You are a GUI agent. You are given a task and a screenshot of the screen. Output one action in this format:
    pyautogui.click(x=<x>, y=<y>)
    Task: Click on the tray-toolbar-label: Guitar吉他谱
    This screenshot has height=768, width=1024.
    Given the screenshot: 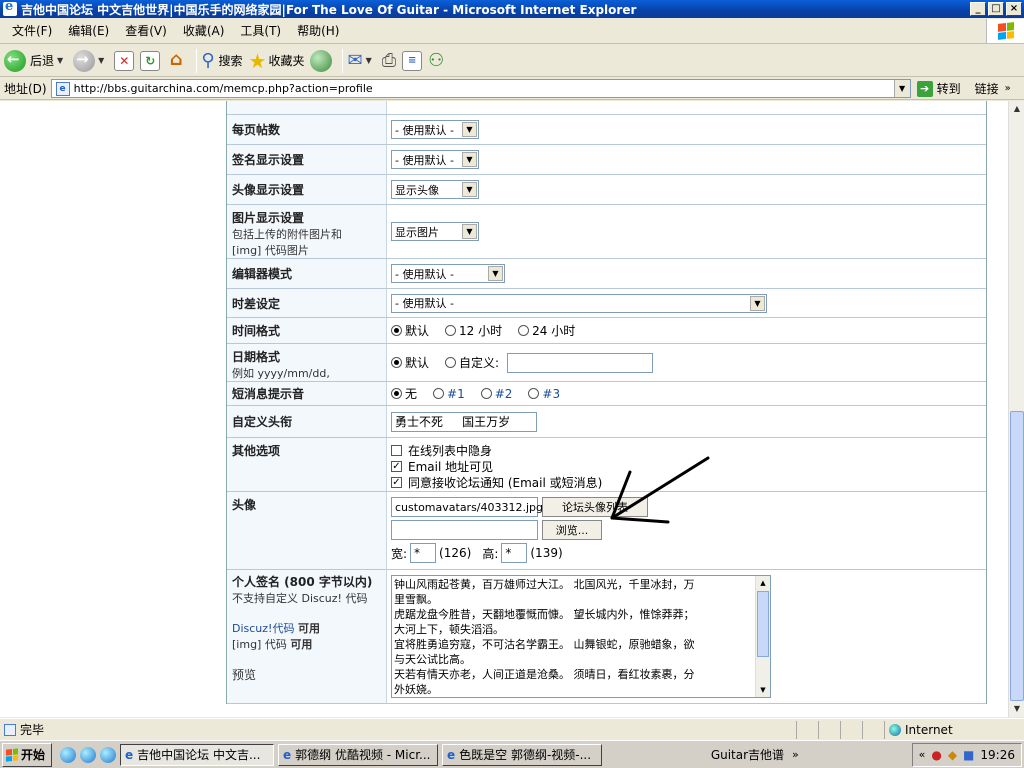 What is the action you would take?
    pyautogui.click(x=747, y=754)
    